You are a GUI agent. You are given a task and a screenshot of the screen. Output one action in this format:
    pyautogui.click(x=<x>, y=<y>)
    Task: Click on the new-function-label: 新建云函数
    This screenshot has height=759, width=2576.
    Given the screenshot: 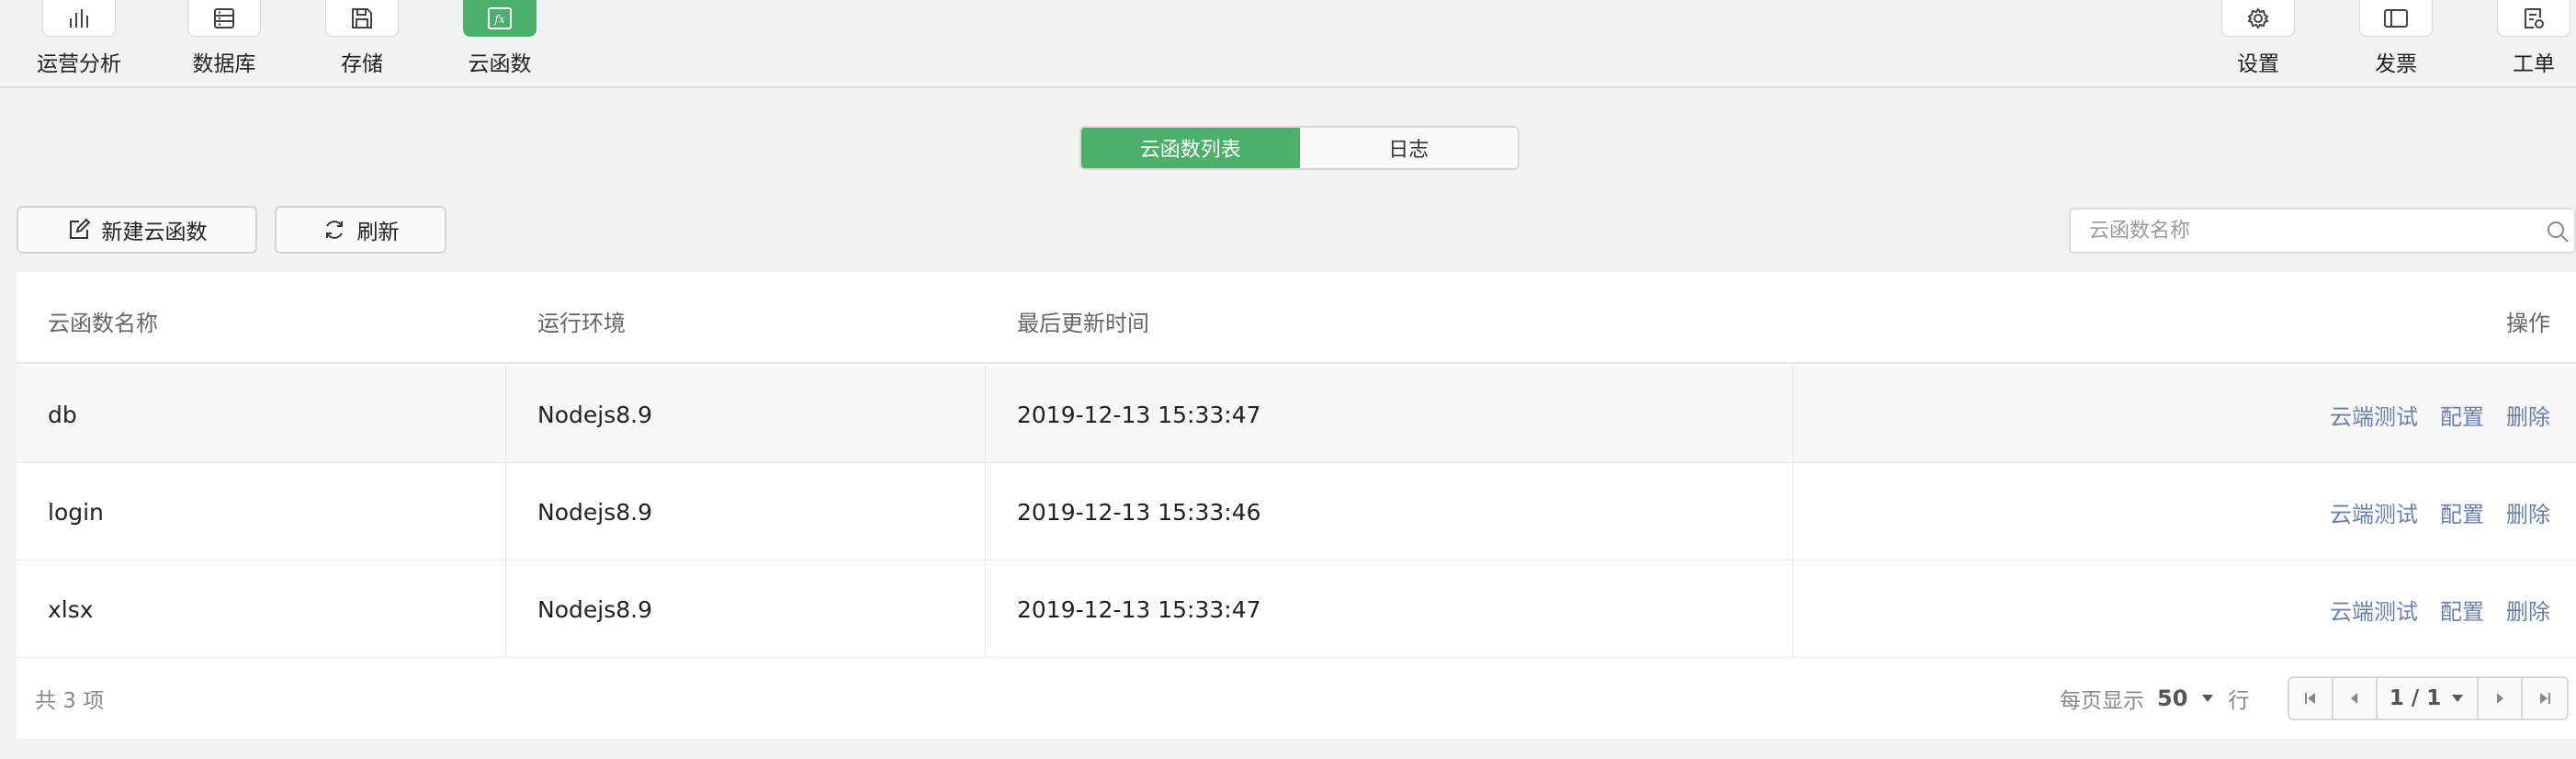 What is the action you would take?
    pyautogui.click(x=154, y=232)
    